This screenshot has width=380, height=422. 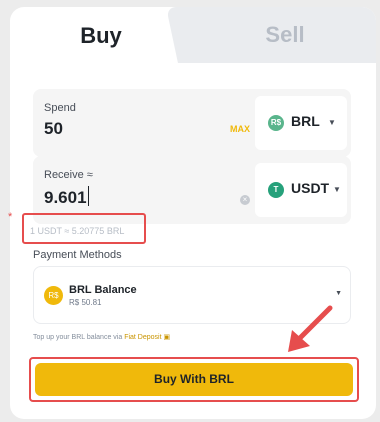 I want to click on receive-label: Receive ≈, so click(x=68, y=175).